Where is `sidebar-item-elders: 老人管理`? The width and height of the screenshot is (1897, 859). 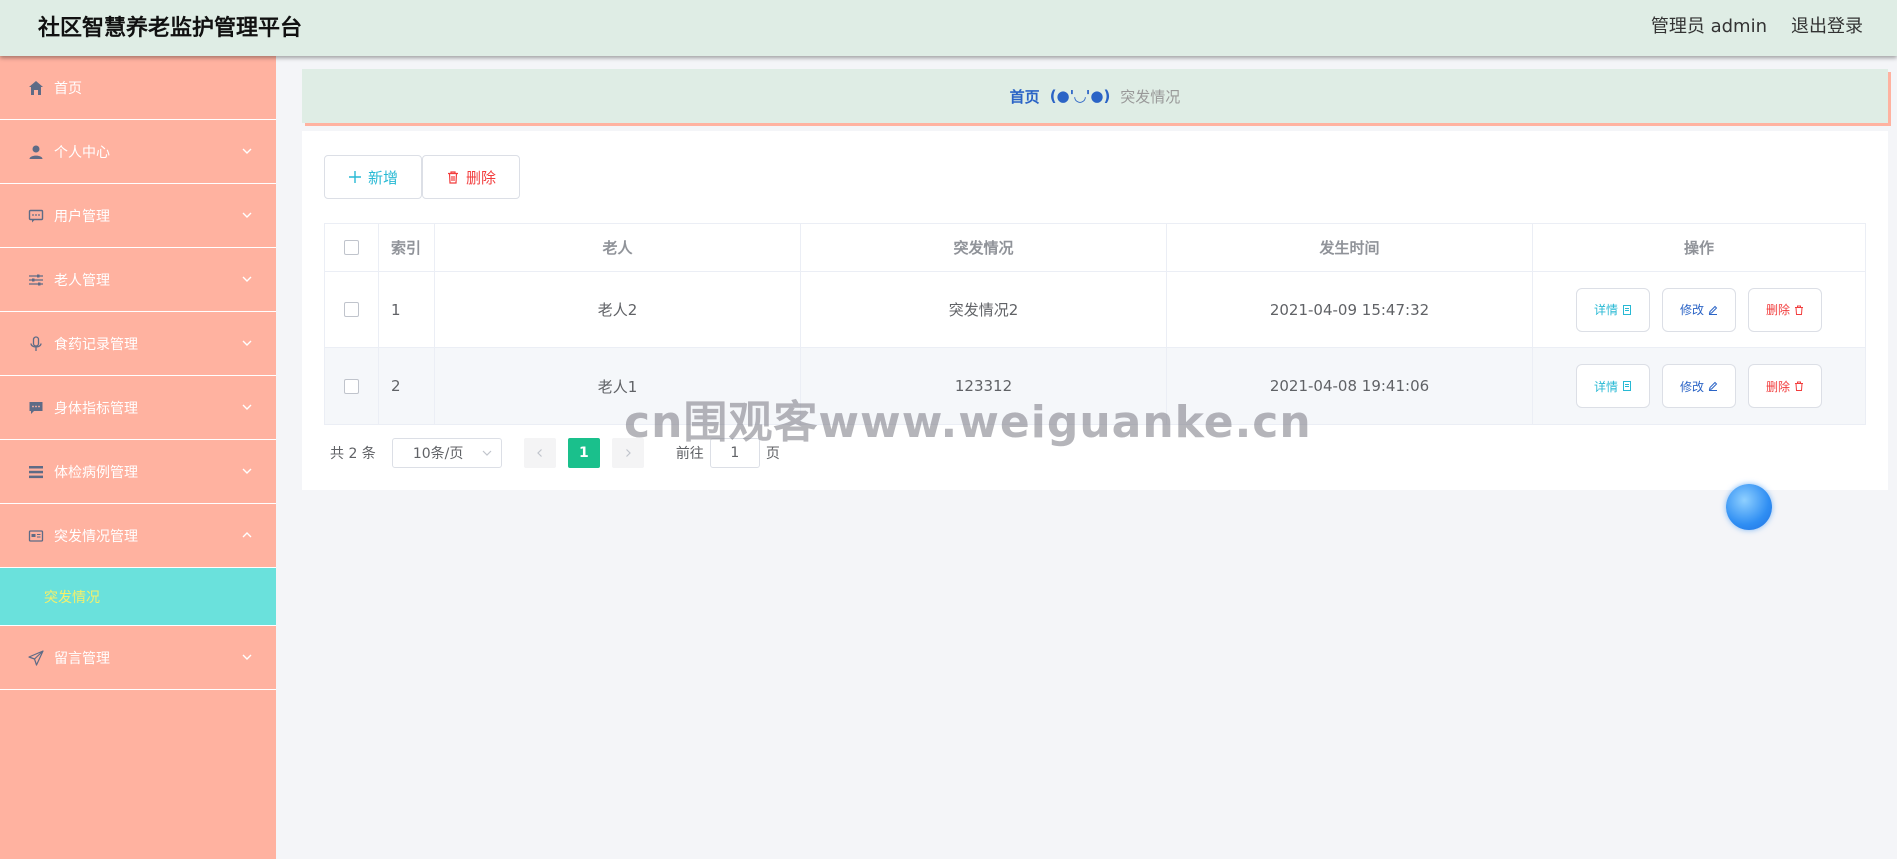
sidebar-item-elders: 老人管理 is located at coordinates (138, 280).